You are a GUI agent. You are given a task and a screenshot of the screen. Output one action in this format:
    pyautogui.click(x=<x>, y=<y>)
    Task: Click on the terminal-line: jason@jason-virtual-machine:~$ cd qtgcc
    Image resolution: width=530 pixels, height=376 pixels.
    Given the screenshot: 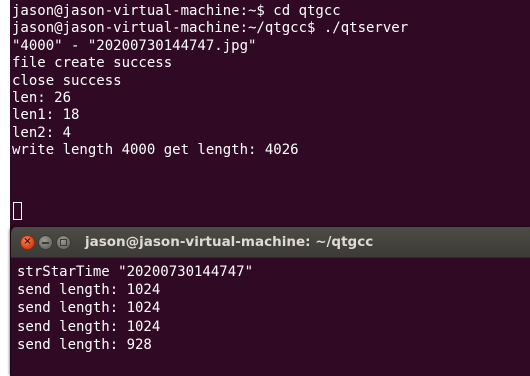 What is the action you would take?
    pyautogui.click(x=176, y=11)
    